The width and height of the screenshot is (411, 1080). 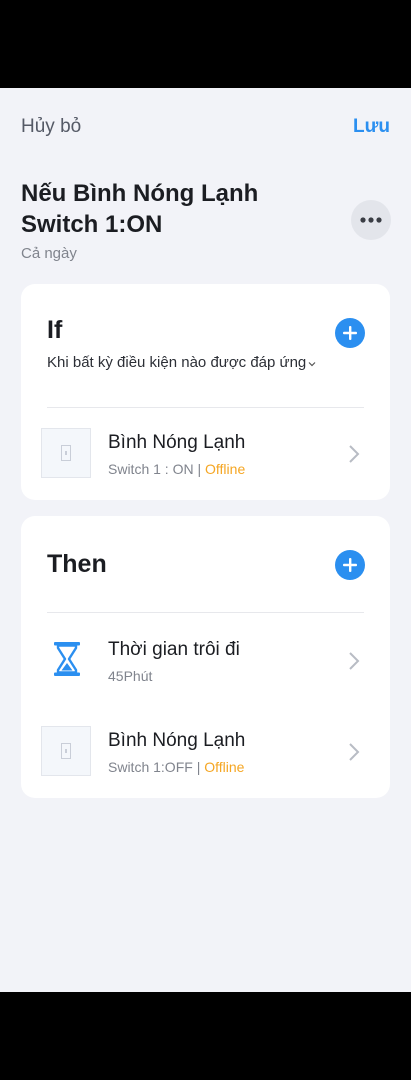 What do you see at coordinates (205, 454) in the screenshot?
I see `condition-row: Bình Nóng Lạnh Switch 1 : ON | Offline` at bounding box center [205, 454].